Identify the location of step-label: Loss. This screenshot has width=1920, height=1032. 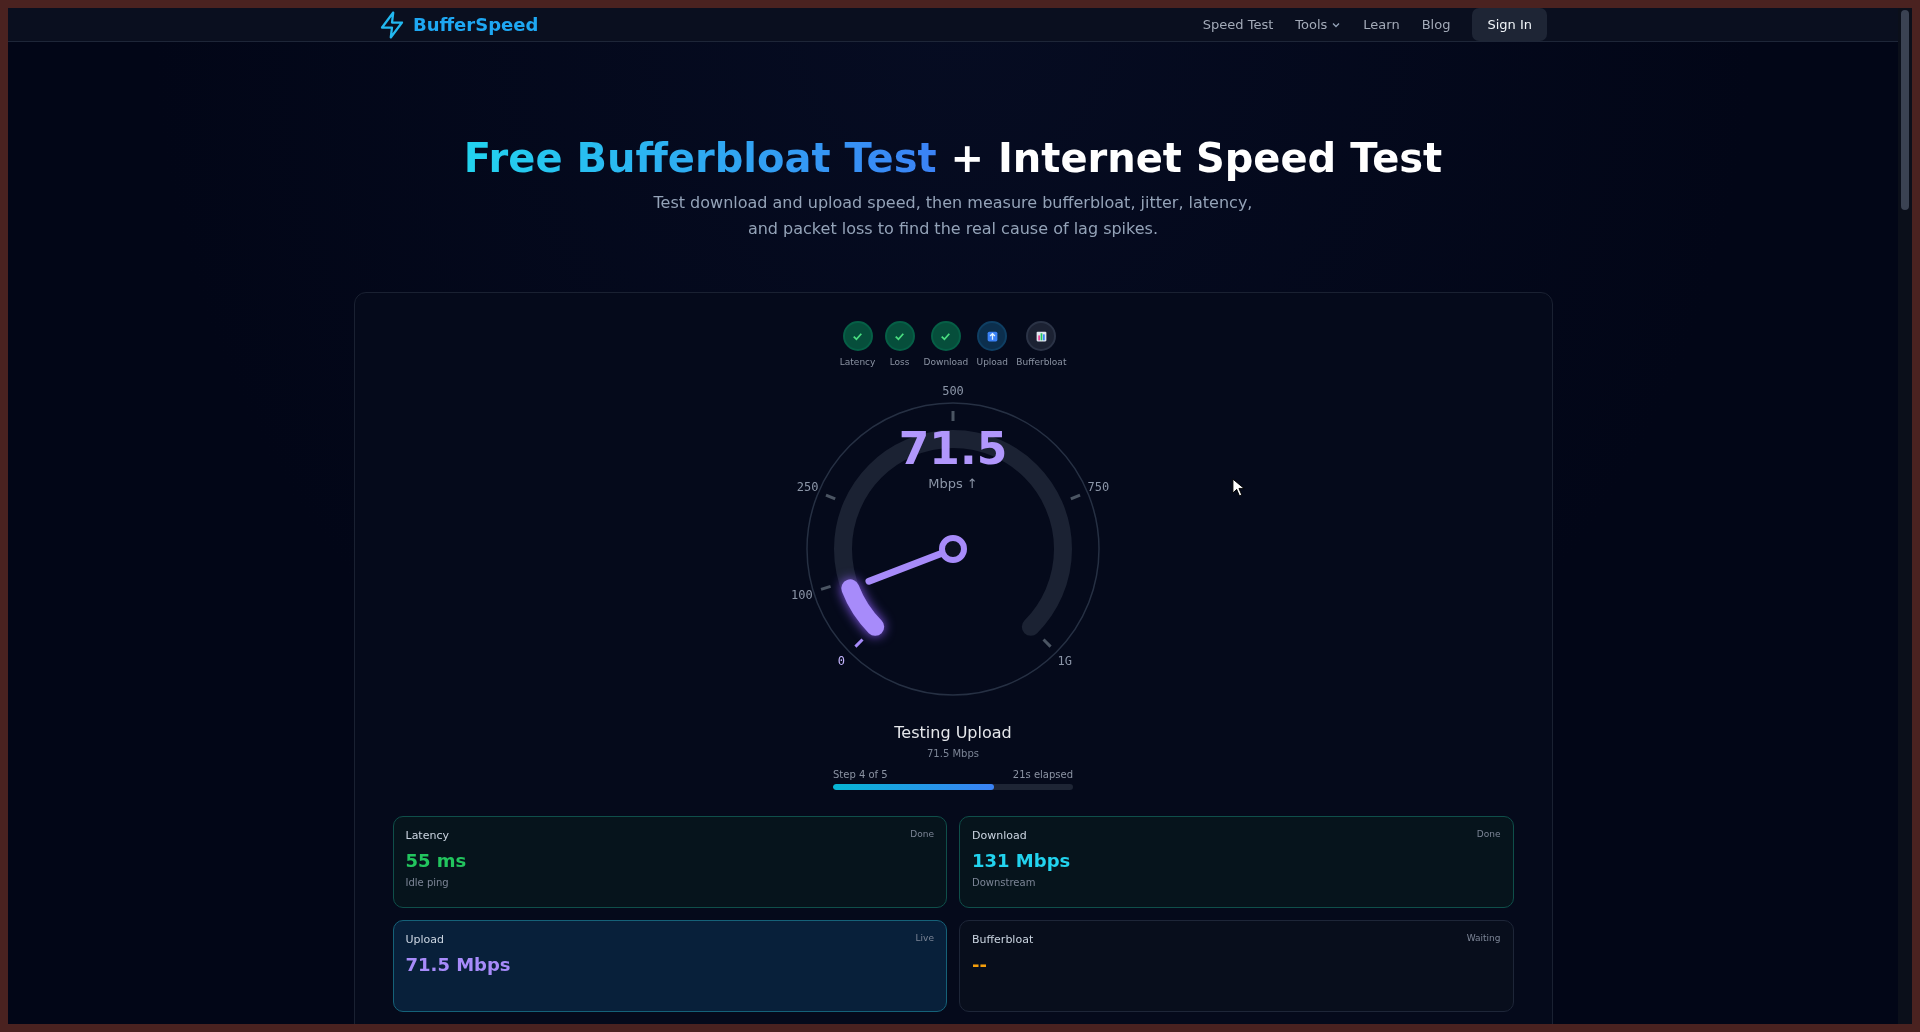
(899, 362).